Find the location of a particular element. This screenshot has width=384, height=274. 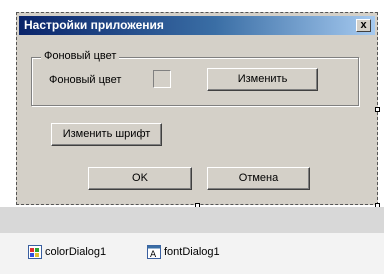

color-swatch is located at coordinates (162, 79).